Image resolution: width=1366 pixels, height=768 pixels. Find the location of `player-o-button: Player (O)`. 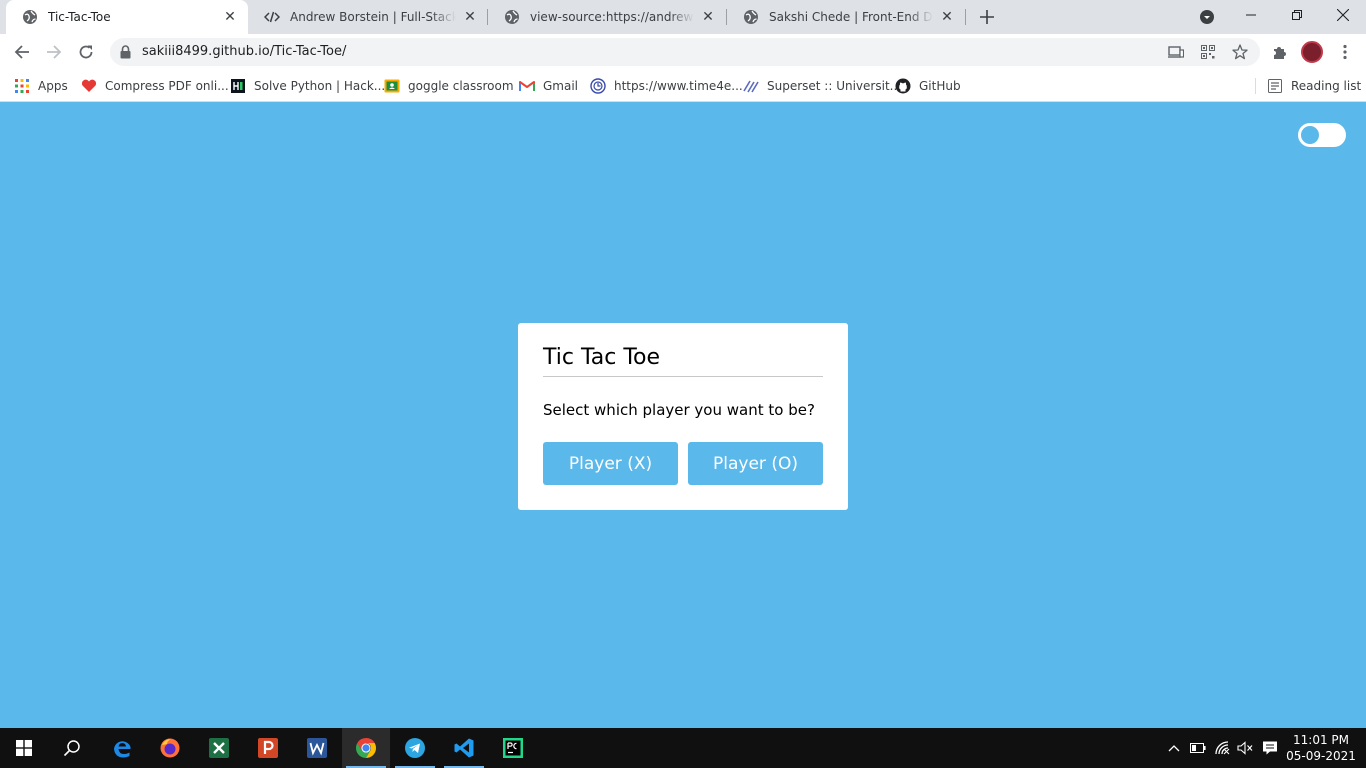

player-o-button: Player (O) is located at coordinates (755, 463).